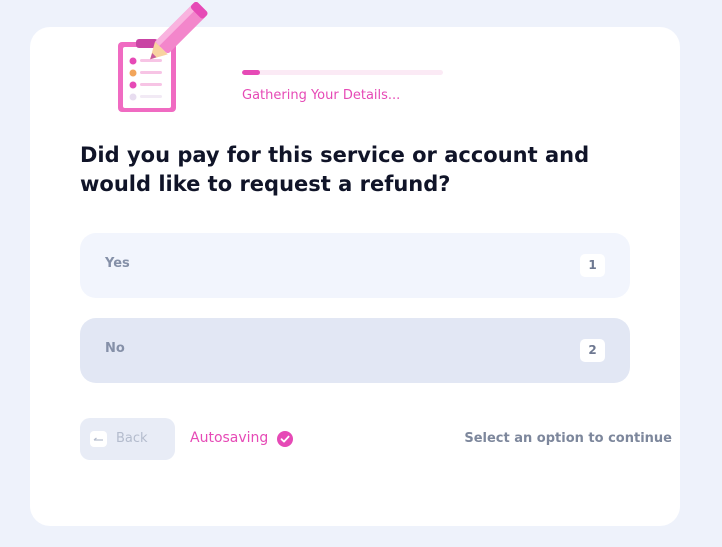 Image resolution: width=722 pixels, height=547 pixels. Describe the element at coordinates (568, 438) in the screenshot. I see `continue-hint: Select an option to continue` at that location.